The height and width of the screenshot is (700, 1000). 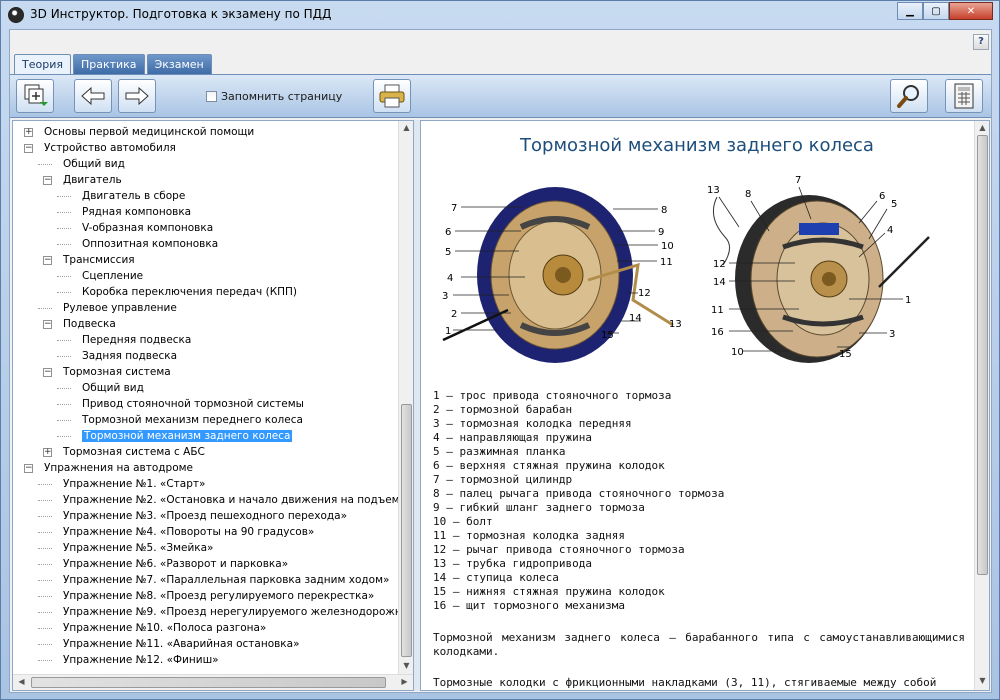 I want to click on tree-item: Упражнение №12. «Финиш», so click(x=128, y=660).